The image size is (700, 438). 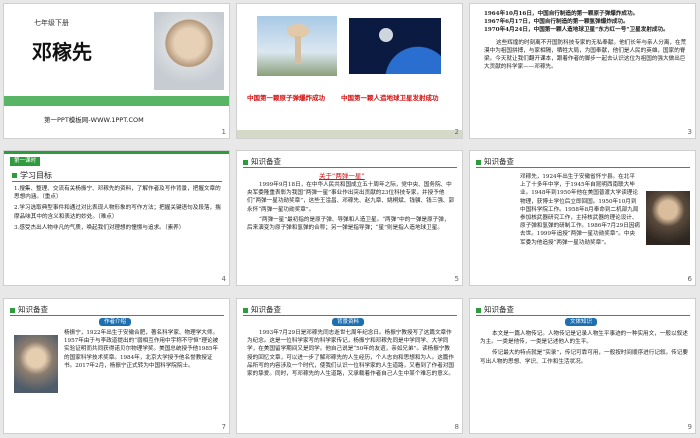 What do you see at coordinates (99, 227) in the screenshot?
I see `goal-item-3: 3.感受杰出人物非凡的气质，唤起我们对理想的憧憬与追求。（素养）` at bounding box center [99, 227].